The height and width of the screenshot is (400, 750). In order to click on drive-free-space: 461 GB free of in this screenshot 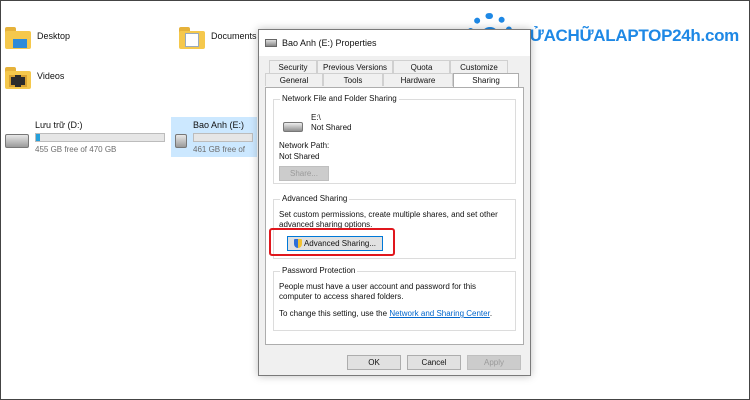, I will do `click(219, 149)`.